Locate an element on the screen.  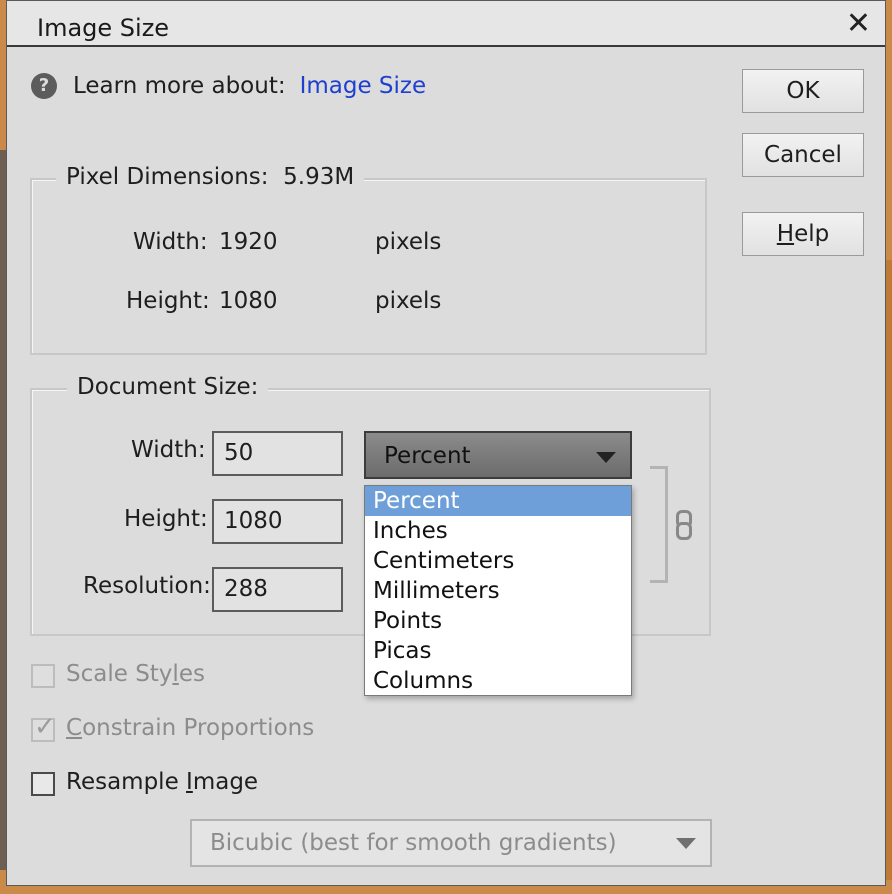
pixel-dimensions-size: 5.93M is located at coordinates (319, 177).